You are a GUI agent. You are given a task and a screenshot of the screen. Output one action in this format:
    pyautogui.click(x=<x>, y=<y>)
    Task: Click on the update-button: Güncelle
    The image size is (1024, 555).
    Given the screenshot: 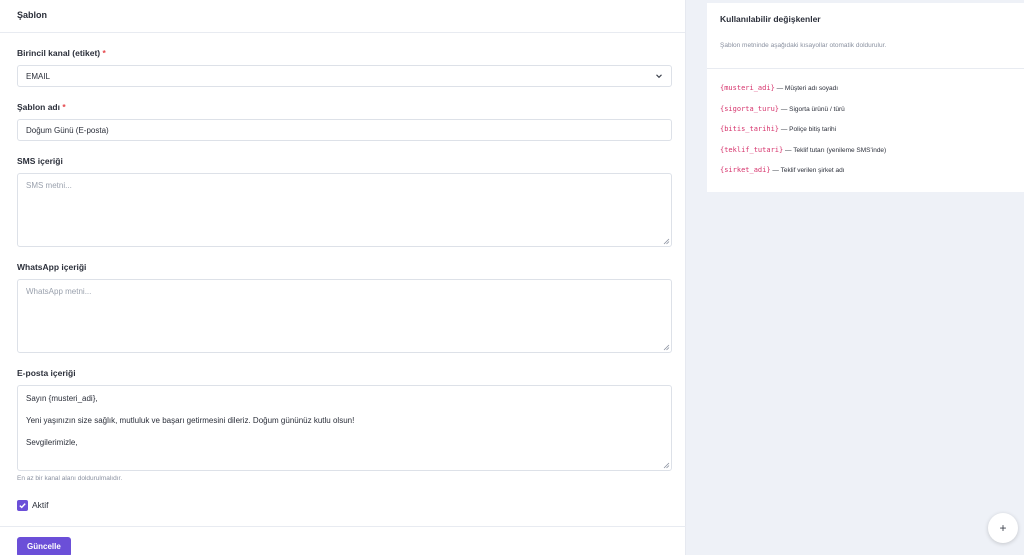 What is the action you would take?
    pyautogui.click(x=44, y=546)
    